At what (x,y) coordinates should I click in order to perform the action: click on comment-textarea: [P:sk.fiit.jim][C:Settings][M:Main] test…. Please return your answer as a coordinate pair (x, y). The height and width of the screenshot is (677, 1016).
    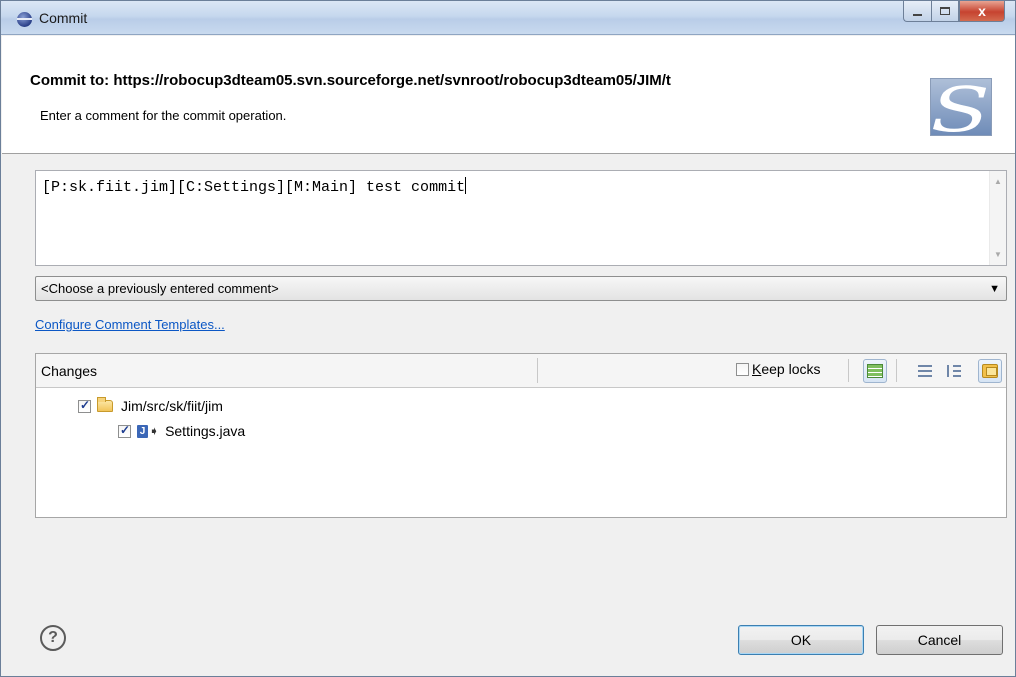
    Looking at the image, I should click on (521, 218).